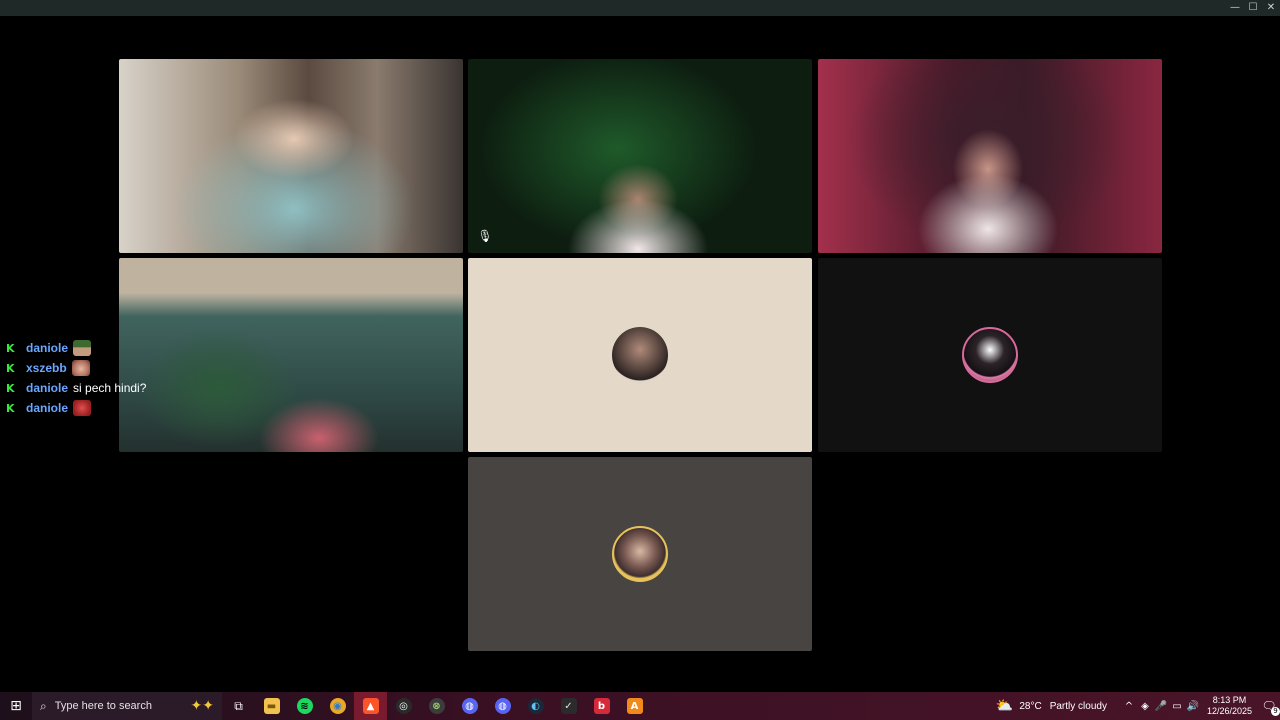 Image resolution: width=1280 pixels, height=720 pixels. I want to click on brave-icon: ▲, so click(370, 706).